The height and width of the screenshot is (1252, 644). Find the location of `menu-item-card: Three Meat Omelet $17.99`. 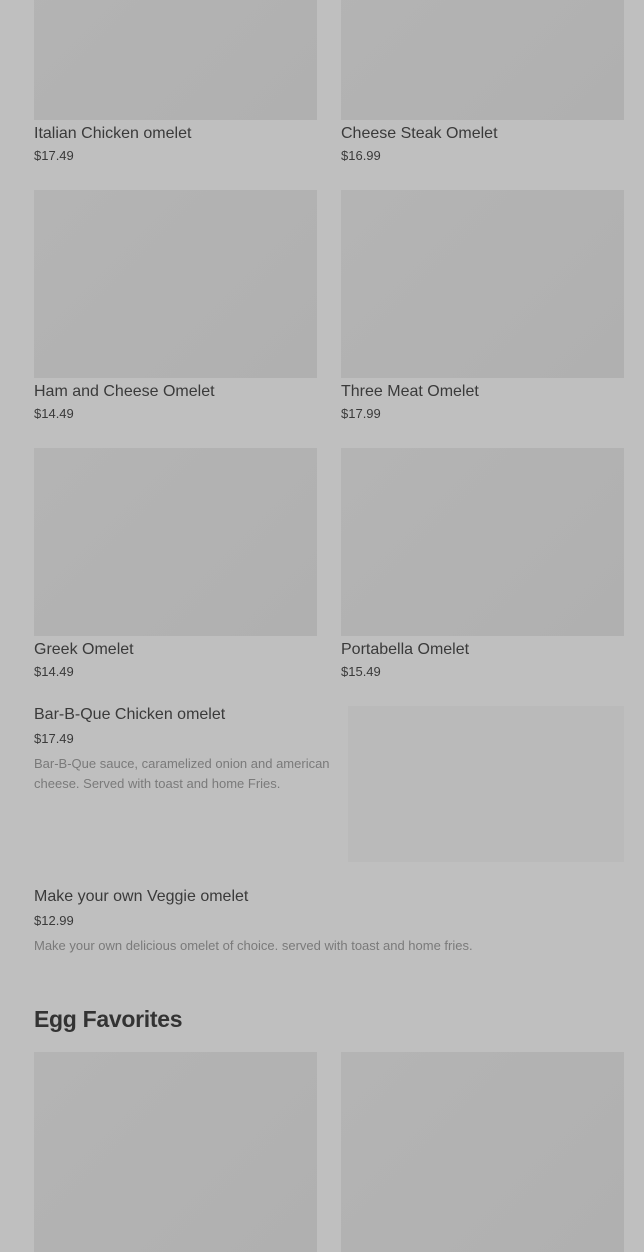

menu-item-card: Three Meat Omelet $17.99 is located at coordinates (482, 305).